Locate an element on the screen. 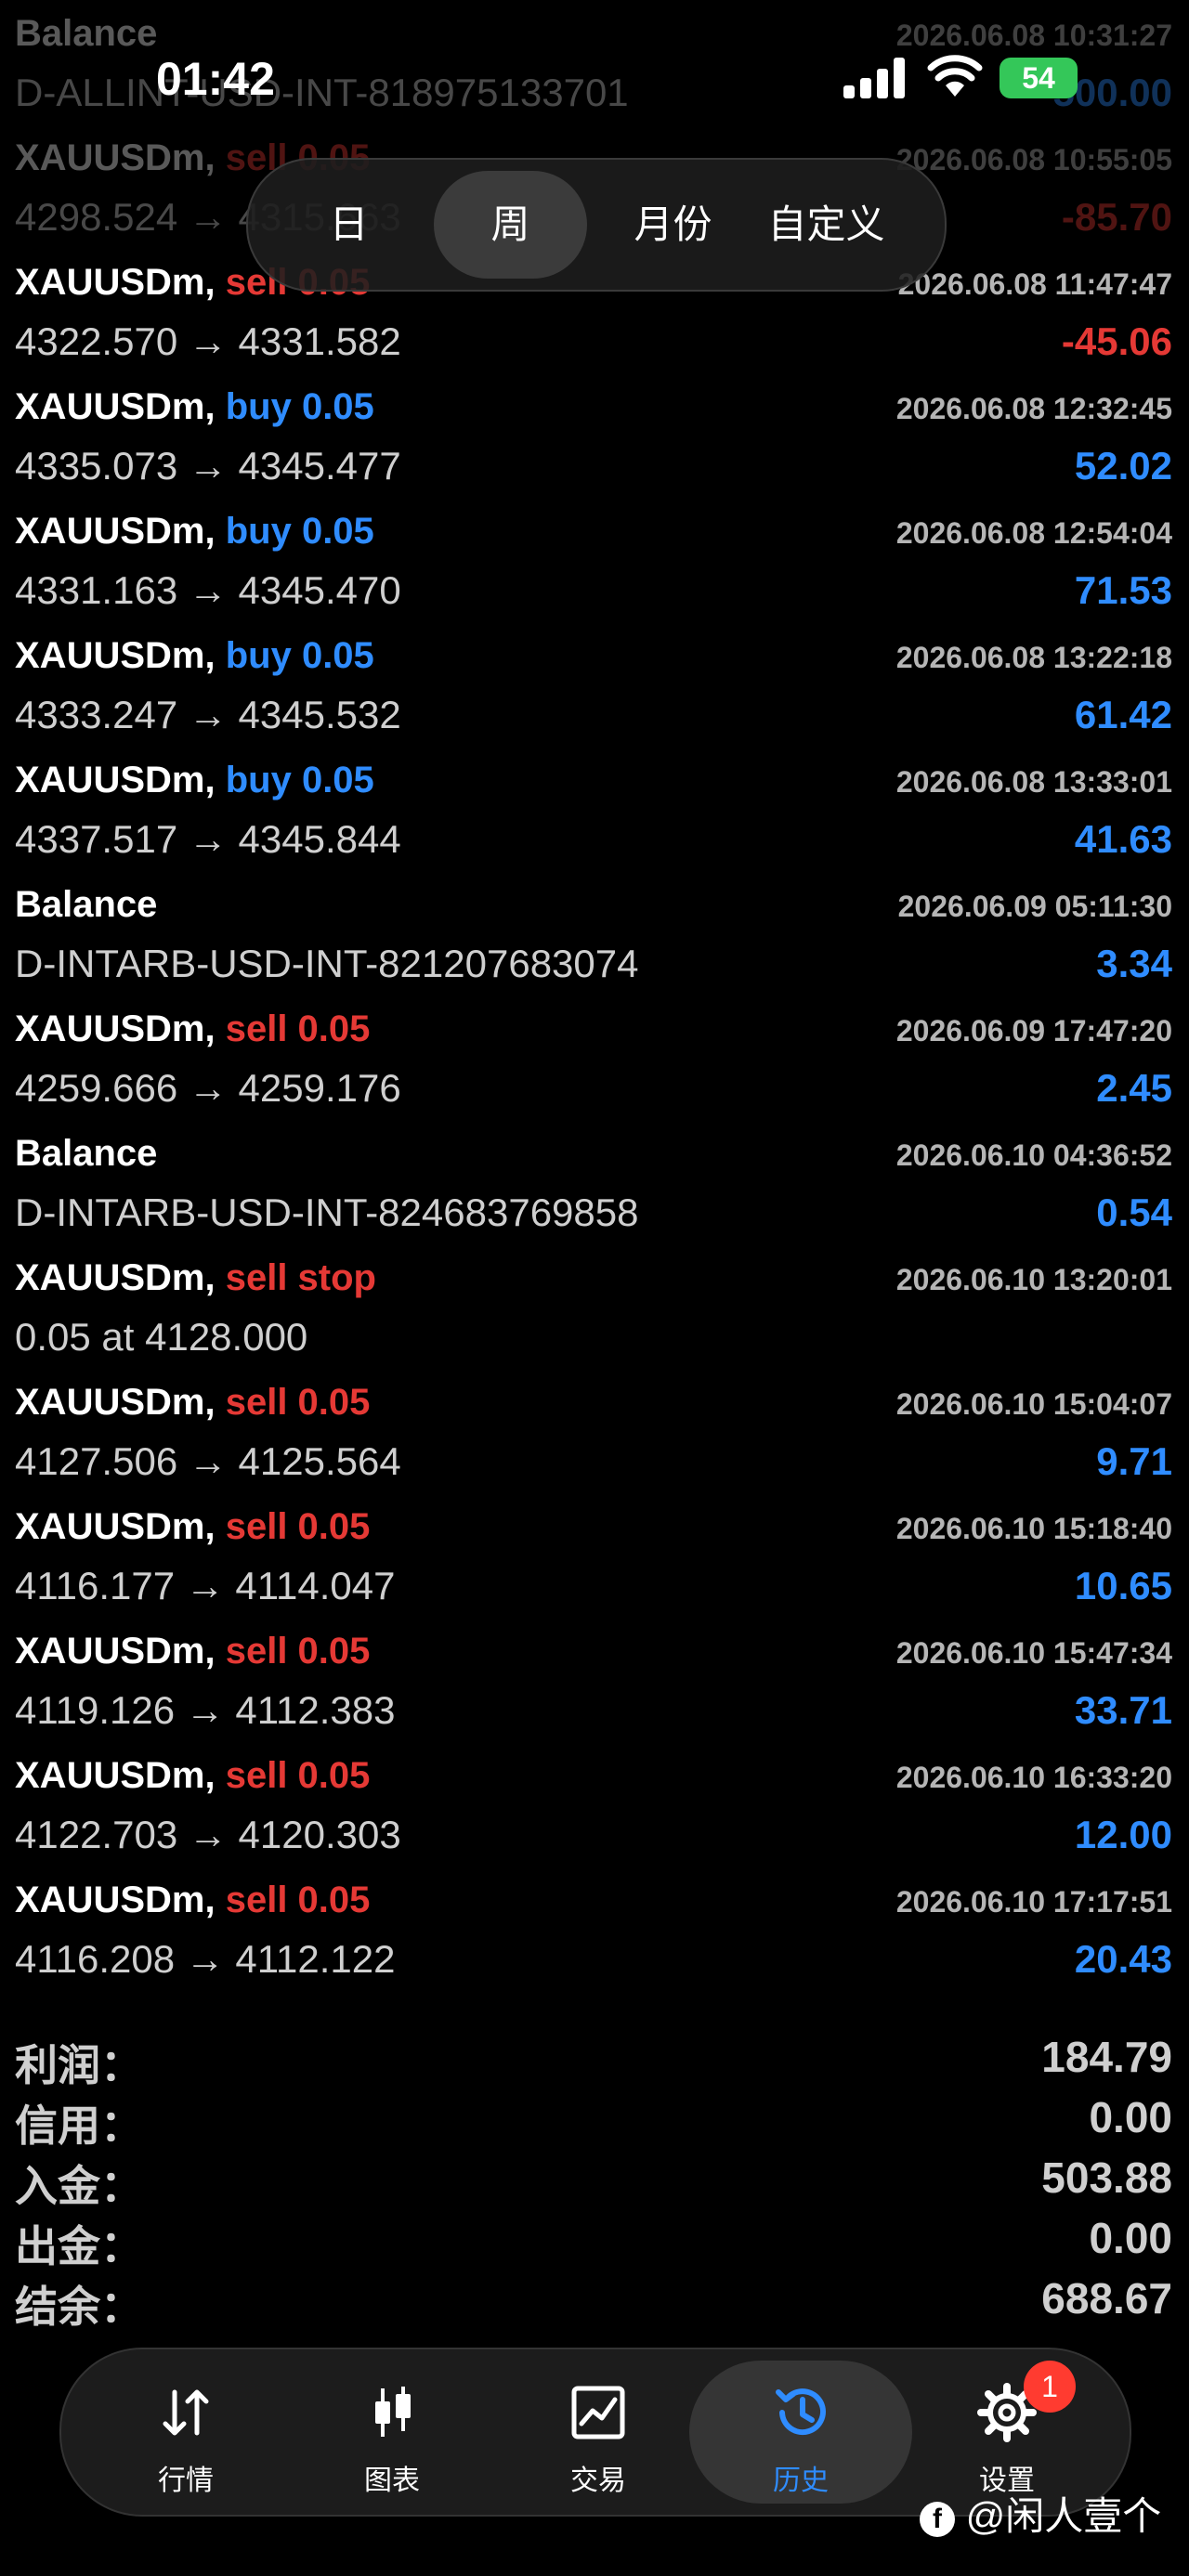  deal-time: 2026.06.08 12:54:04 is located at coordinates (1034, 533).